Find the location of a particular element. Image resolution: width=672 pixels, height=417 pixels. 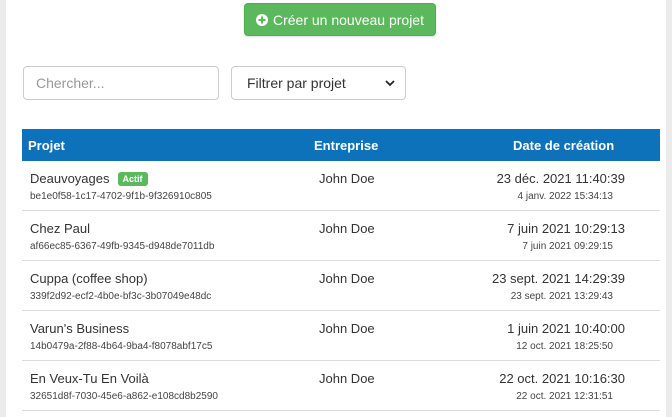

project-name: Cuppa (coffee shop) is located at coordinates (89, 278).